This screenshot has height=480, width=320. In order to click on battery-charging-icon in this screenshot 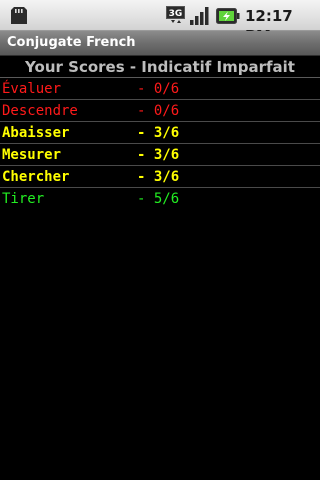, I will do `click(228, 16)`.